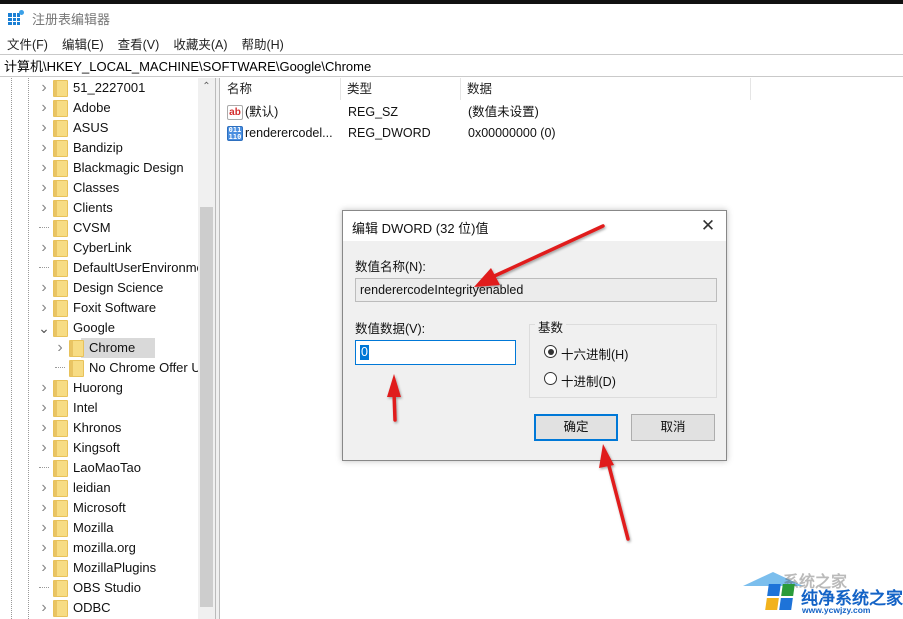 The width and height of the screenshot is (903, 619). I want to click on tree-item: › Khronos, so click(100, 428).